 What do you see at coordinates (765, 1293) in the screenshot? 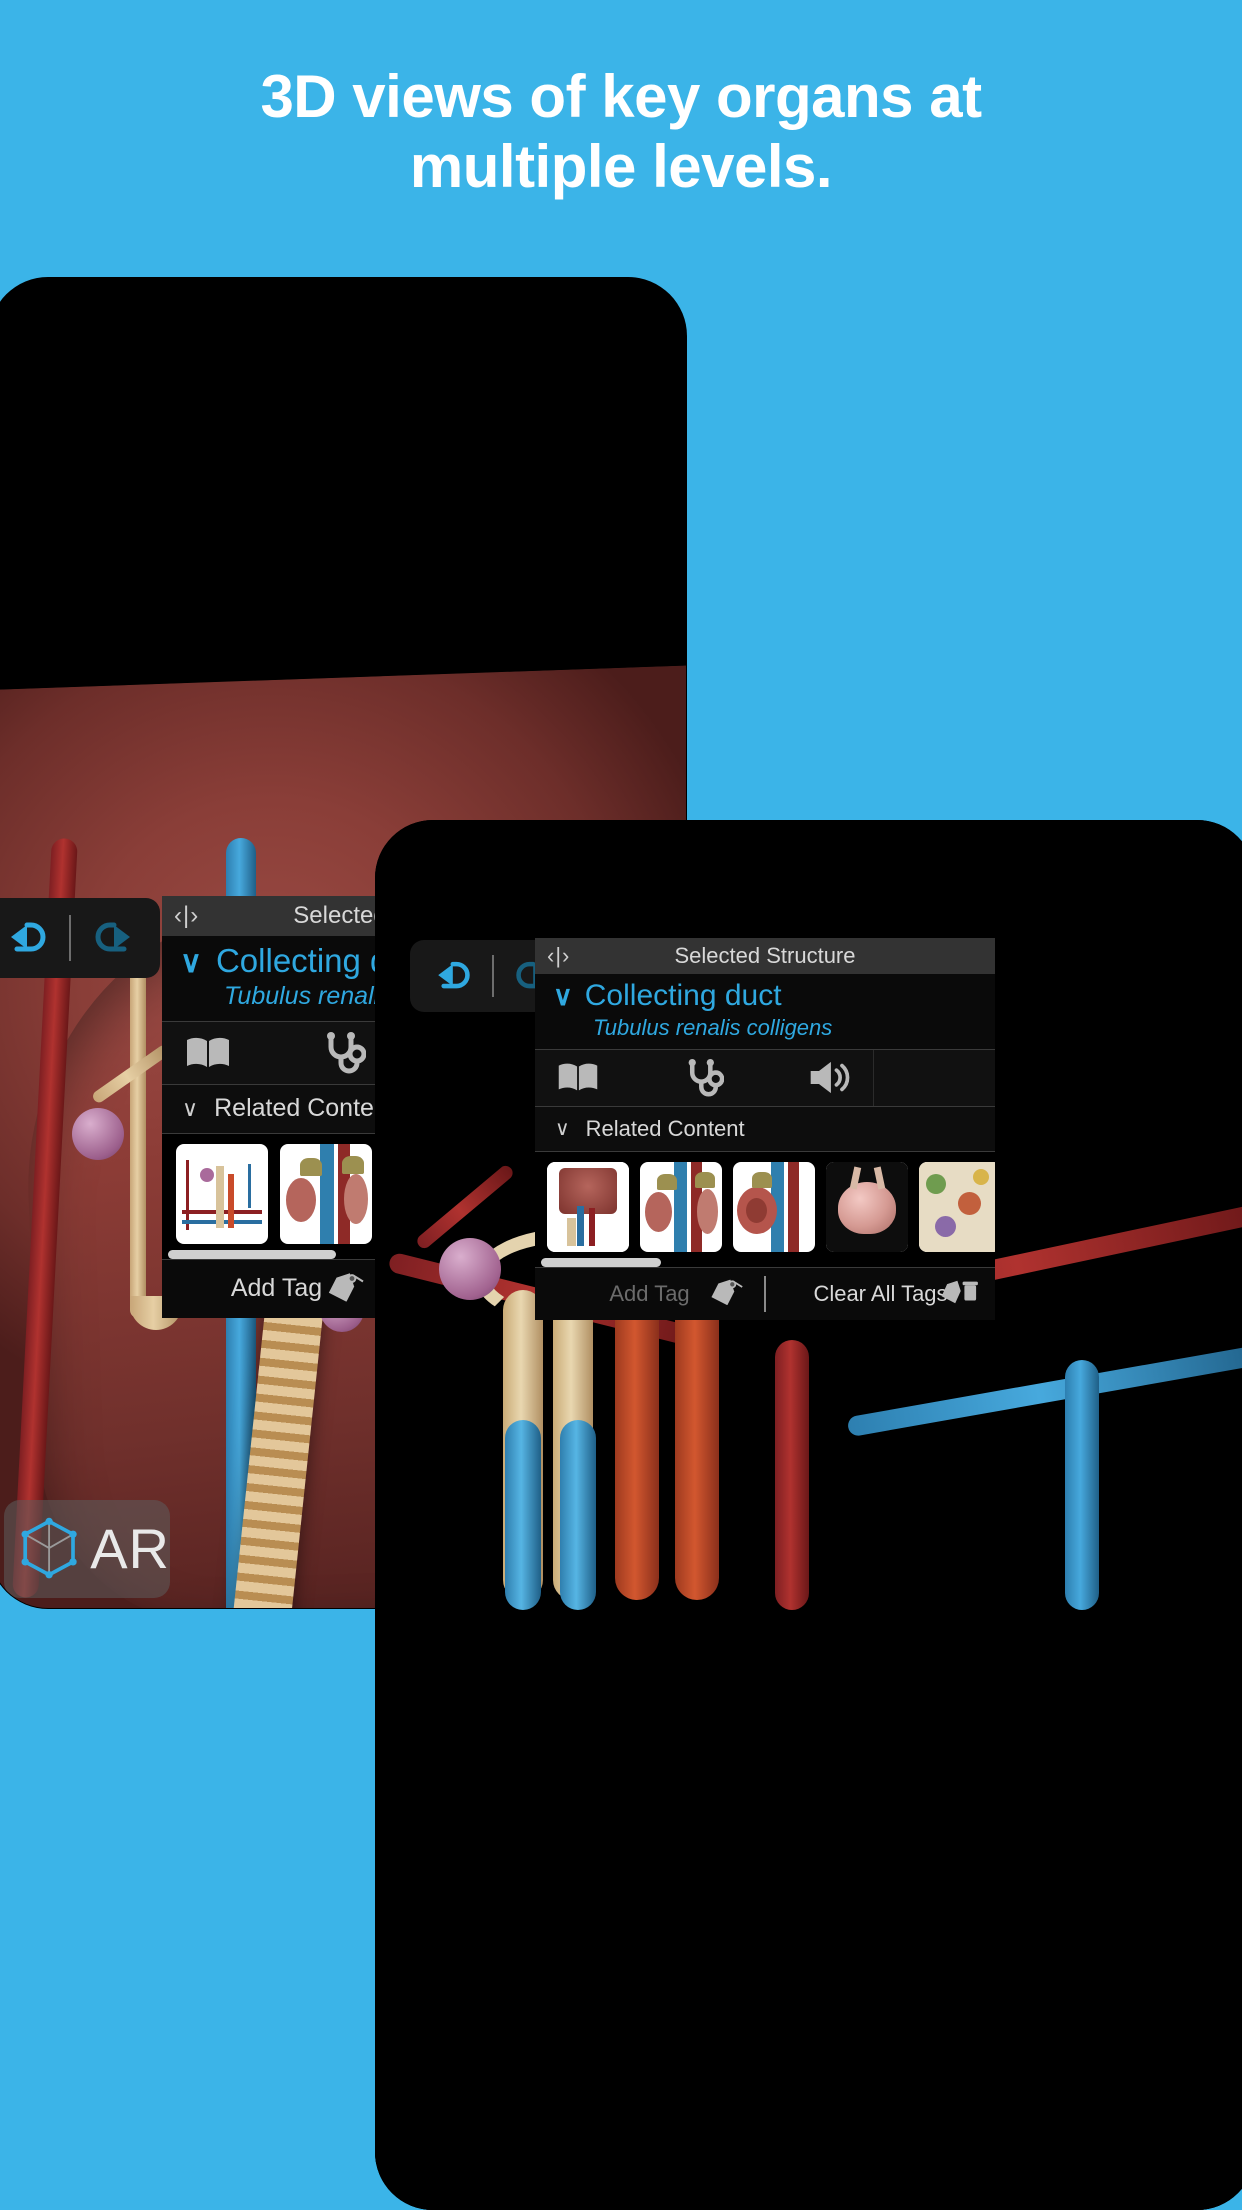
I see `tag-actions-row: Add Tag Clear All Tags` at bounding box center [765, 1293].